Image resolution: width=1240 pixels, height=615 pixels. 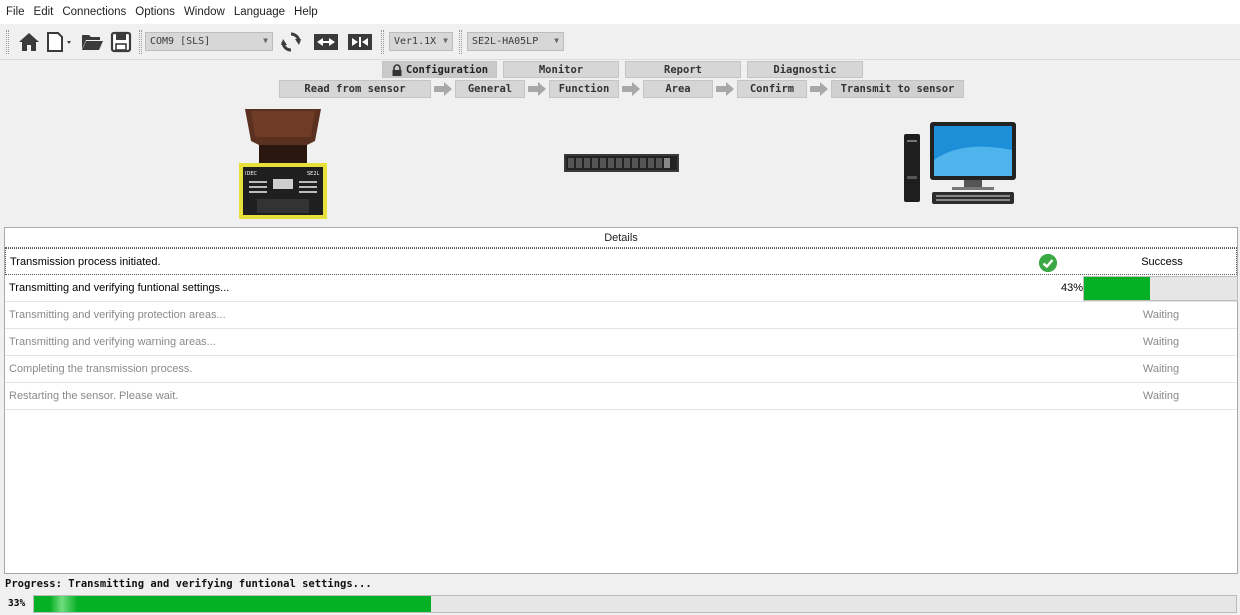 I want to click on connect-button, so click(x=326, y=42).